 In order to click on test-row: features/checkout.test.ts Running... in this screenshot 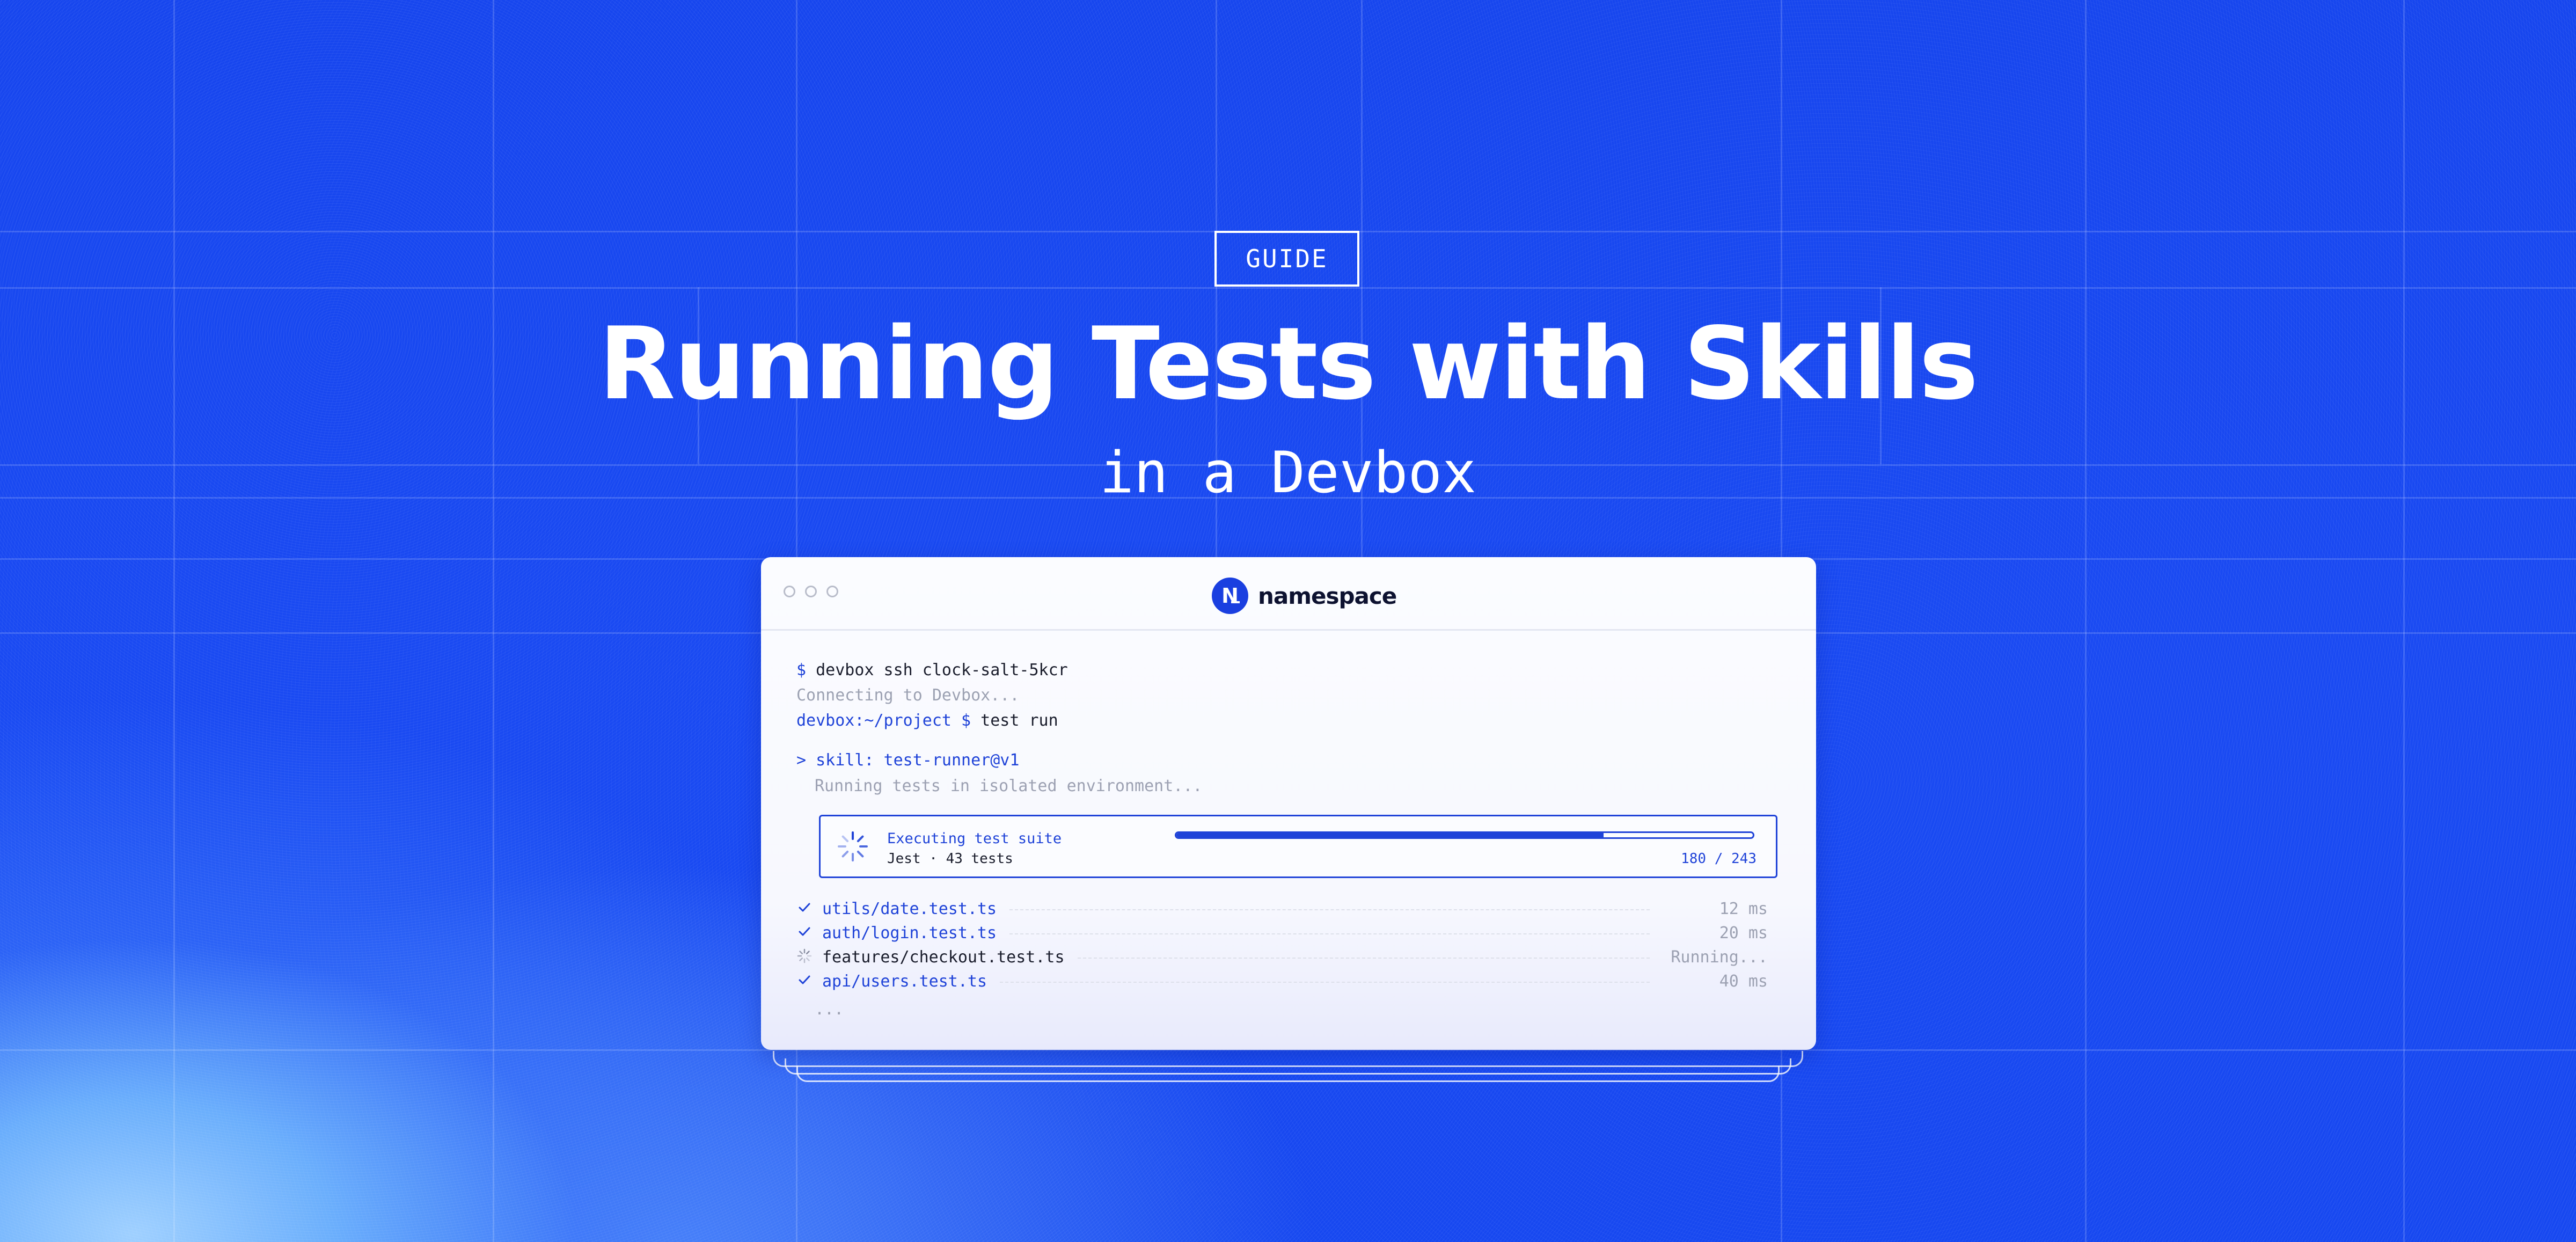, I will do `click(1282, 957)`.